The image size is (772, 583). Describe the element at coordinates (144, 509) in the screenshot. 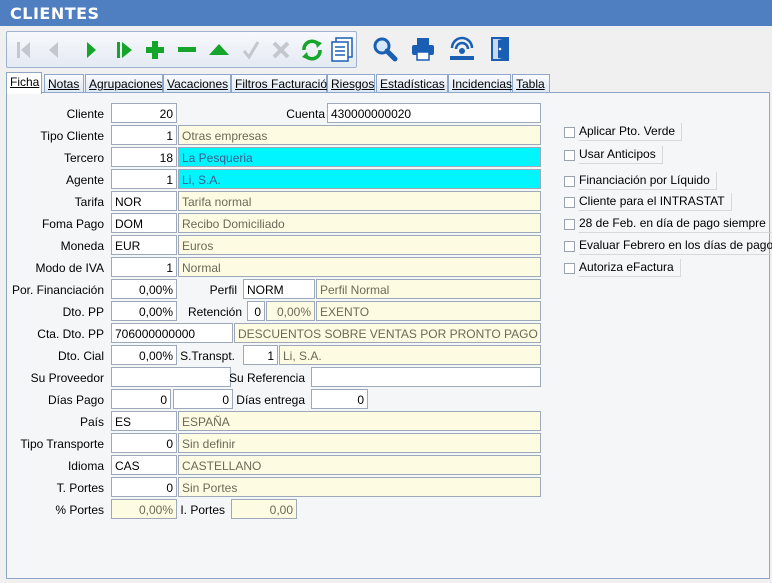

I see `pct-portes-field: 0,00%` at that location.